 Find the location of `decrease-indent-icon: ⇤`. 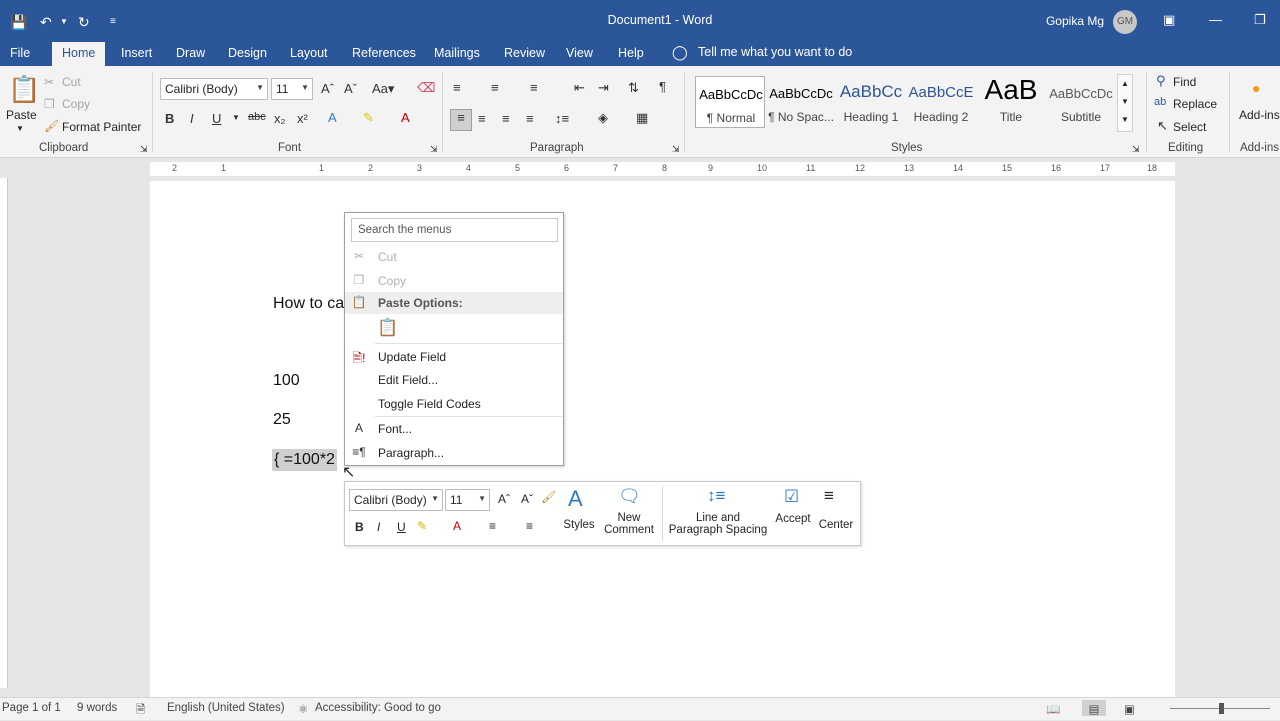

decrease-indent-icon: ⇤ is located at coordinates (579, 88).